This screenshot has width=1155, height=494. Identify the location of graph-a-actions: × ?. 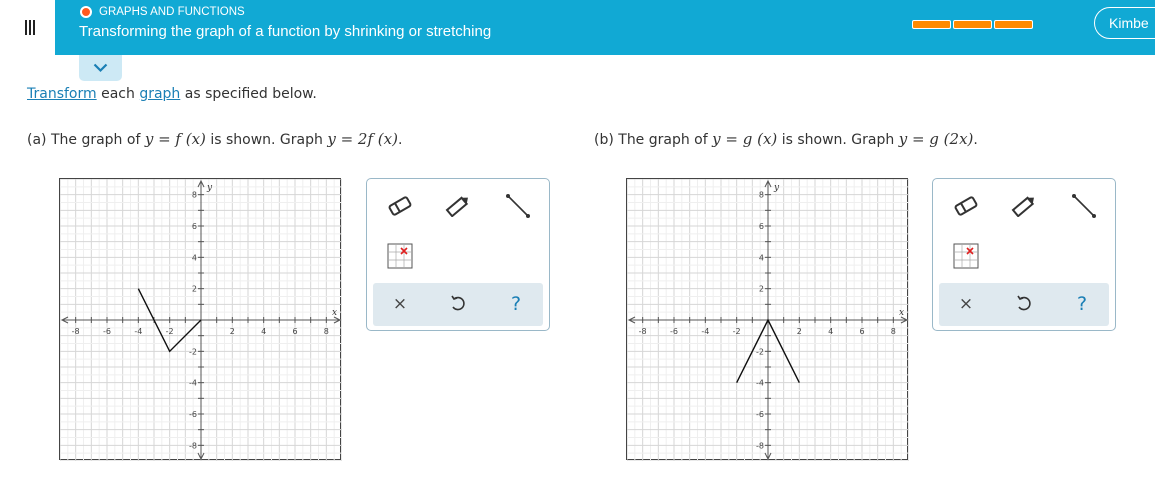
(458, 304).